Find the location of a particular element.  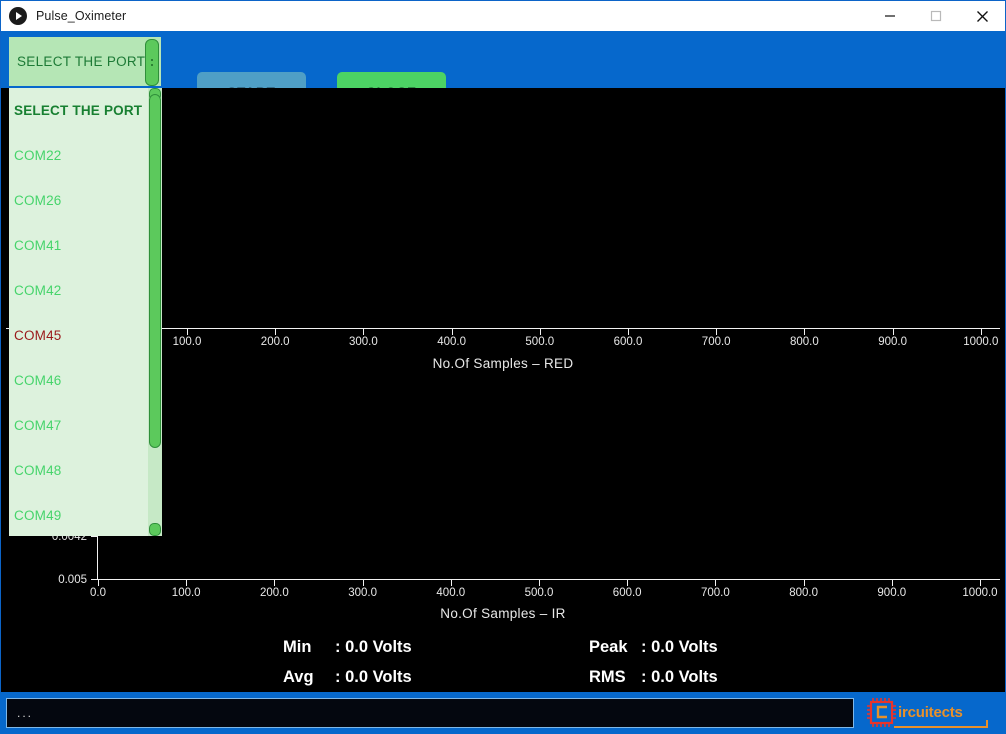

ir-x-axis-line is located at coordinates (548, 579).